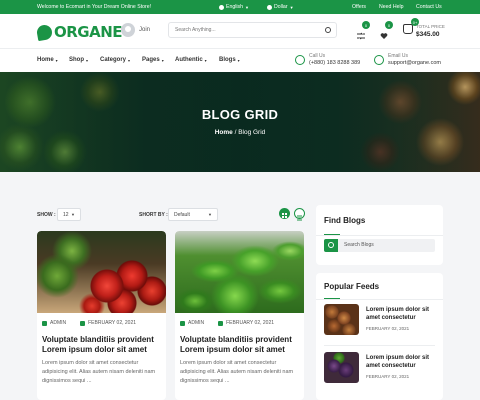  Describe the element at coordinates (429, 7) in the screenshot. I see `contact-us-link: Contact Us` at that location.